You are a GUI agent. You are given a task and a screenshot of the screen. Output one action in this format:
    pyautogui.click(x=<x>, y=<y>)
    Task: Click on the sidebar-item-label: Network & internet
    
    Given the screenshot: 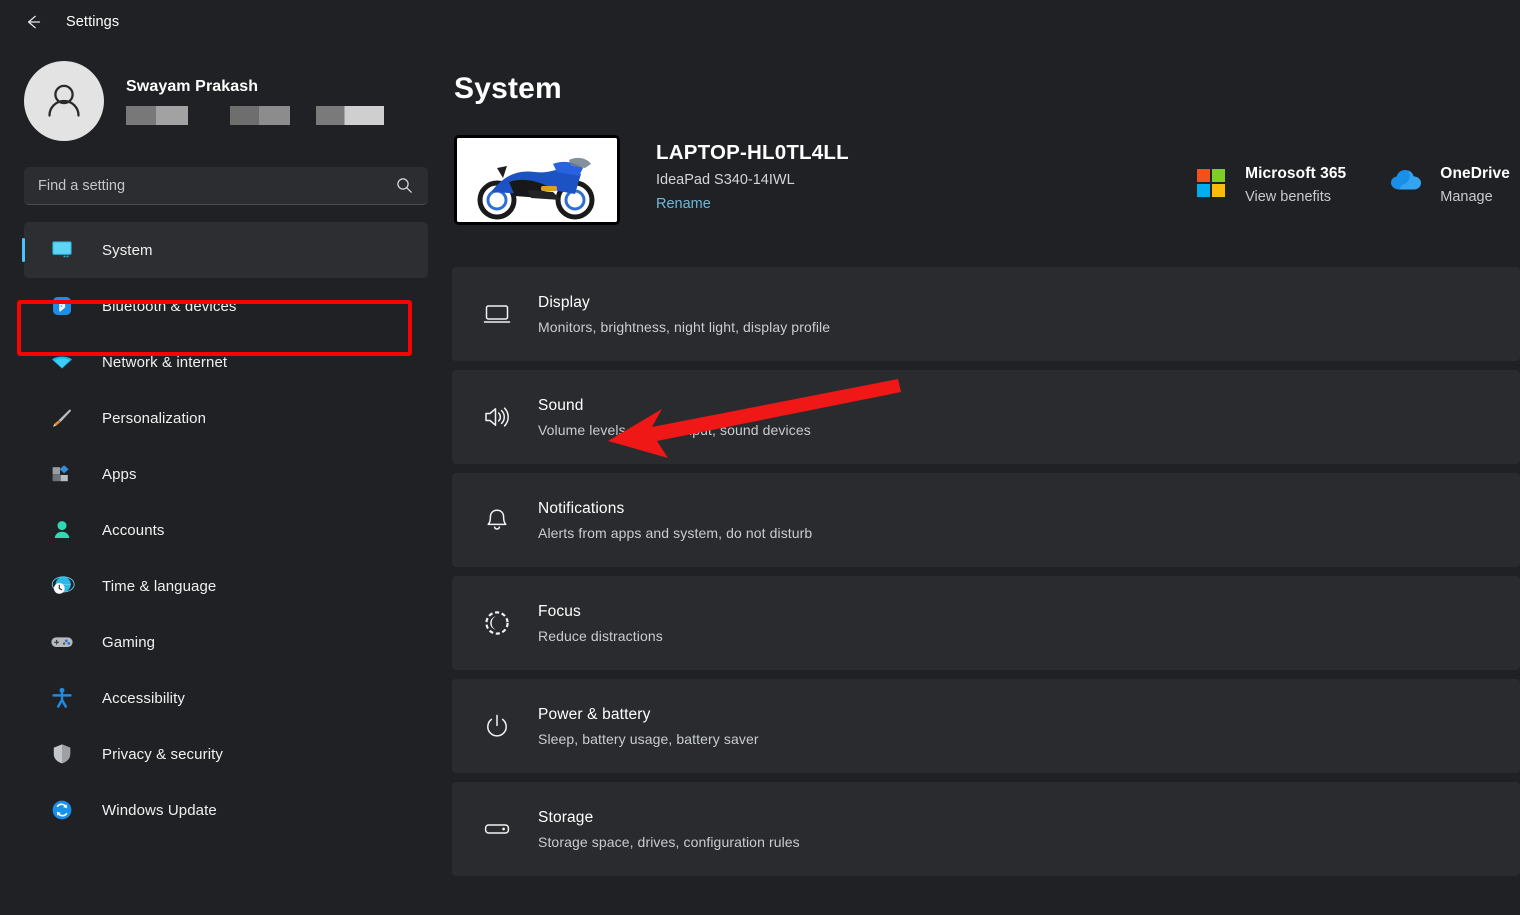 What is the action you would take?
    pyautogui.click(x=165, y=362)
    